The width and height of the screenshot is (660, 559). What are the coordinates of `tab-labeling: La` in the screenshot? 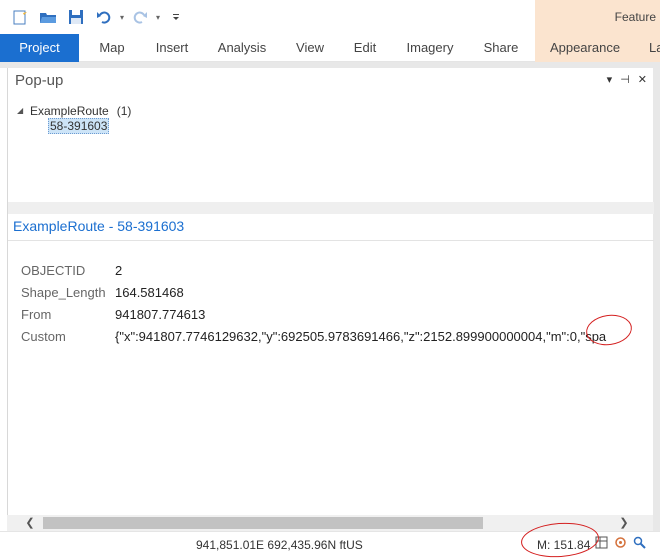 It's located at (647, 48).